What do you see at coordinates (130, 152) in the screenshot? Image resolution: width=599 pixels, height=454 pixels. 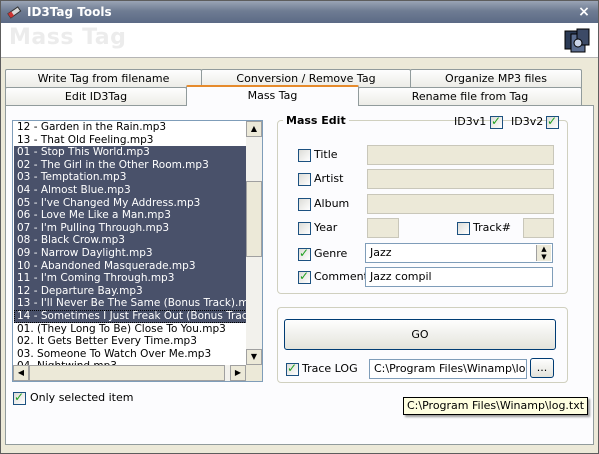 I see `list-item: 01 - Stop This World.mp3` at bounding box center [130, 152].